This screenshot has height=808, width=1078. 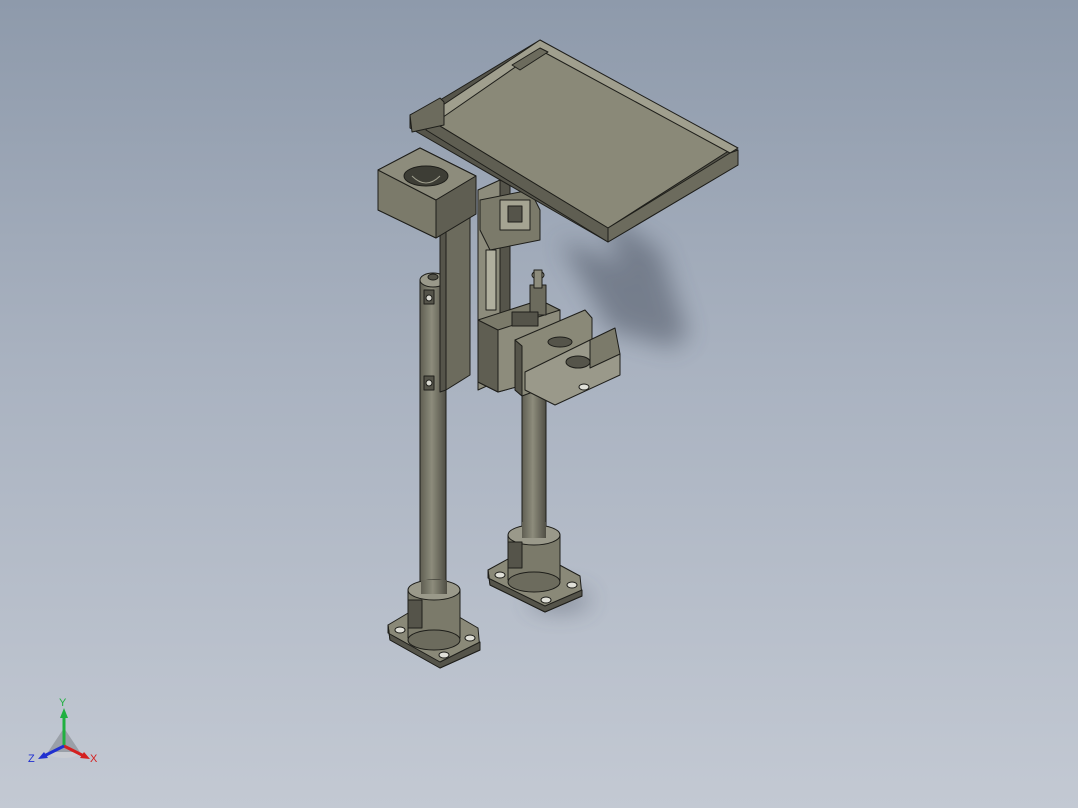 I want to click on orientation-triad: Y X Z, so click(x=63, y=731).